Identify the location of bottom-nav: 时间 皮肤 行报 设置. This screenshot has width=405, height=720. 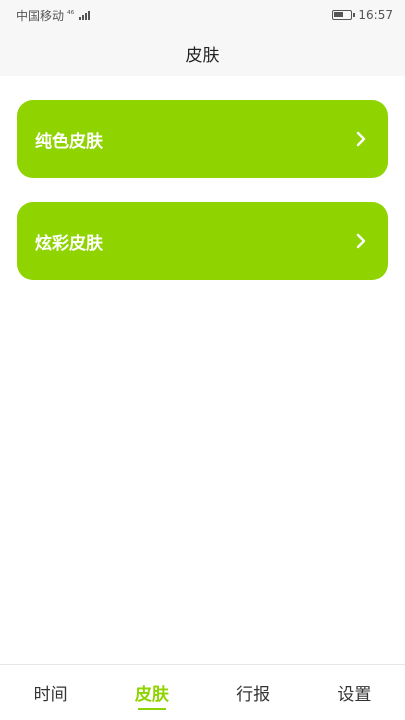
(202, 692).